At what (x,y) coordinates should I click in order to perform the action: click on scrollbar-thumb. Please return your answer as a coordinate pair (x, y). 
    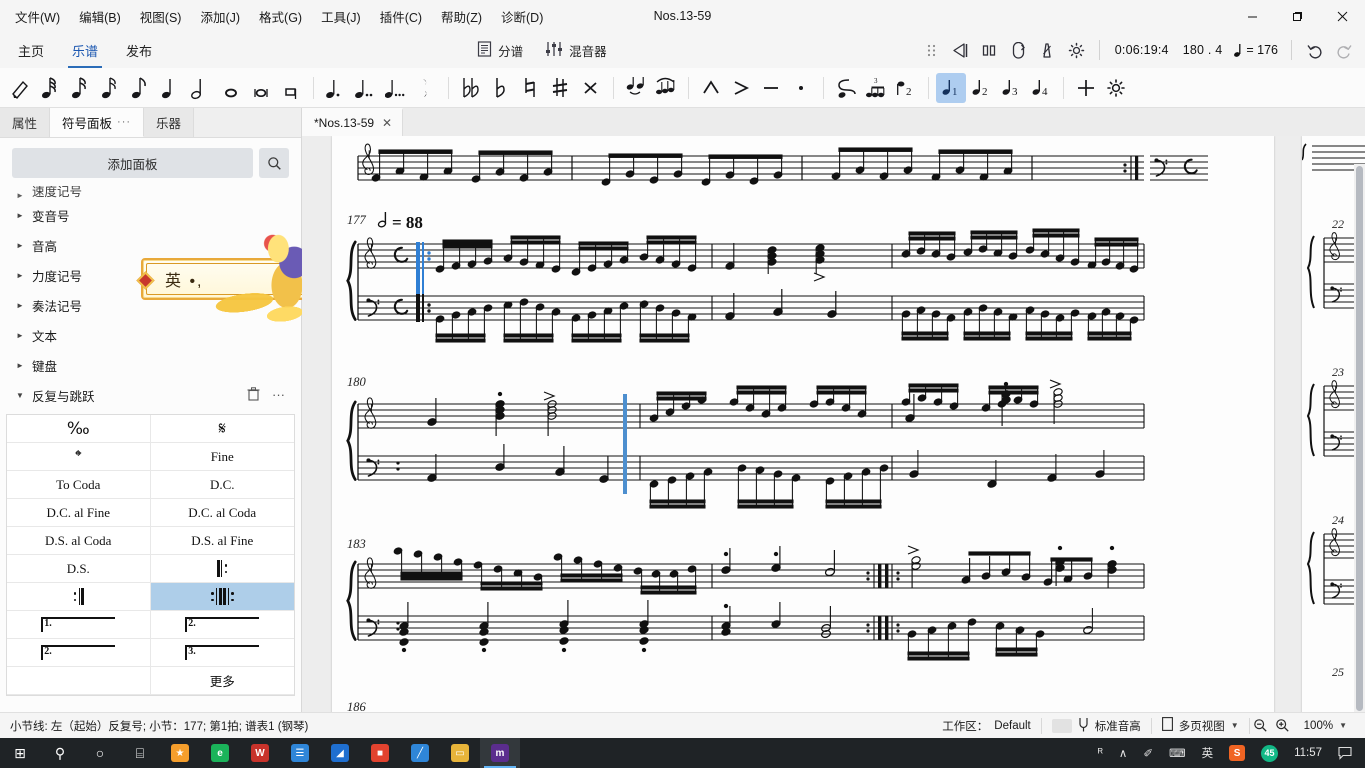
    Looking at the image, I should click on (1359, 438).